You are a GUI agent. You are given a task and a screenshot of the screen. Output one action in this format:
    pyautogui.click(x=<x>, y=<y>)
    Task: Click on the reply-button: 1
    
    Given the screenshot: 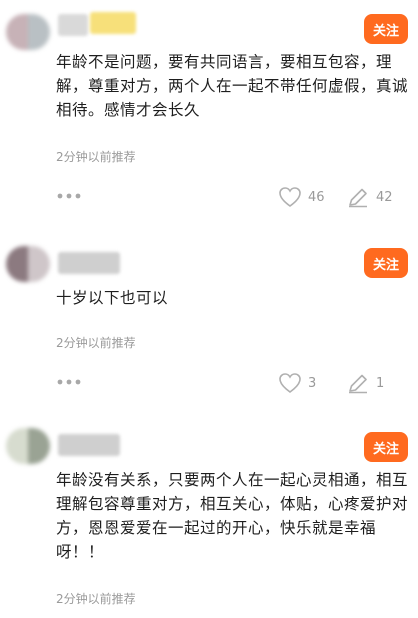 What is the action you would take?
    pyautogui.click(x=376, y=383)
    